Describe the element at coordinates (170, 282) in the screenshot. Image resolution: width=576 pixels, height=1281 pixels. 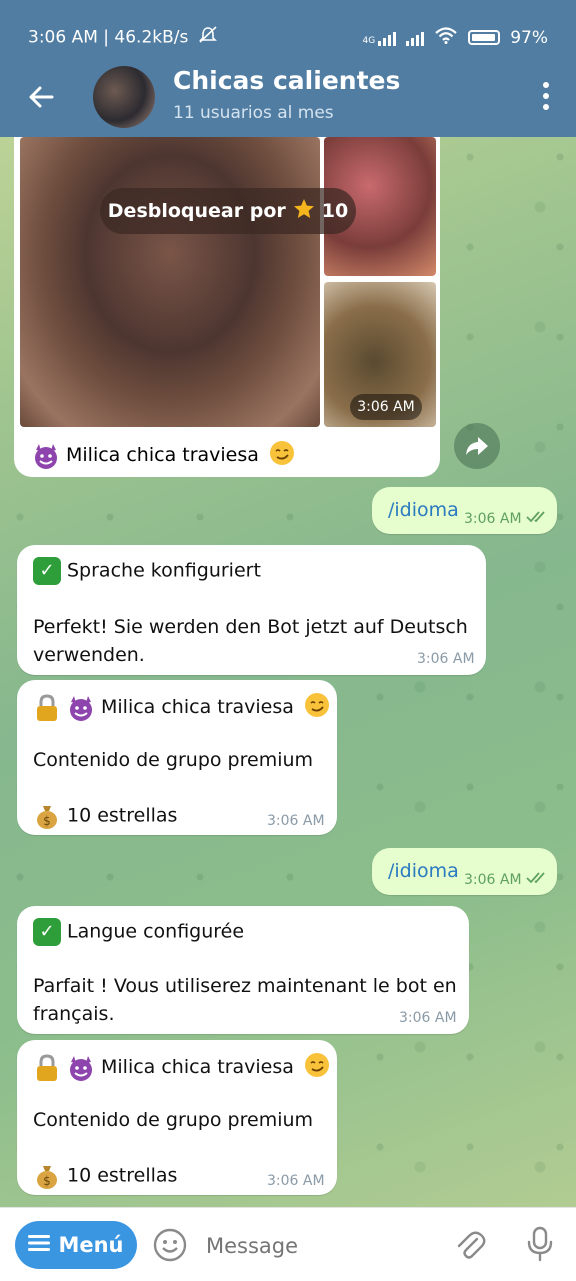
I see `blurred-photo-main` at that location.